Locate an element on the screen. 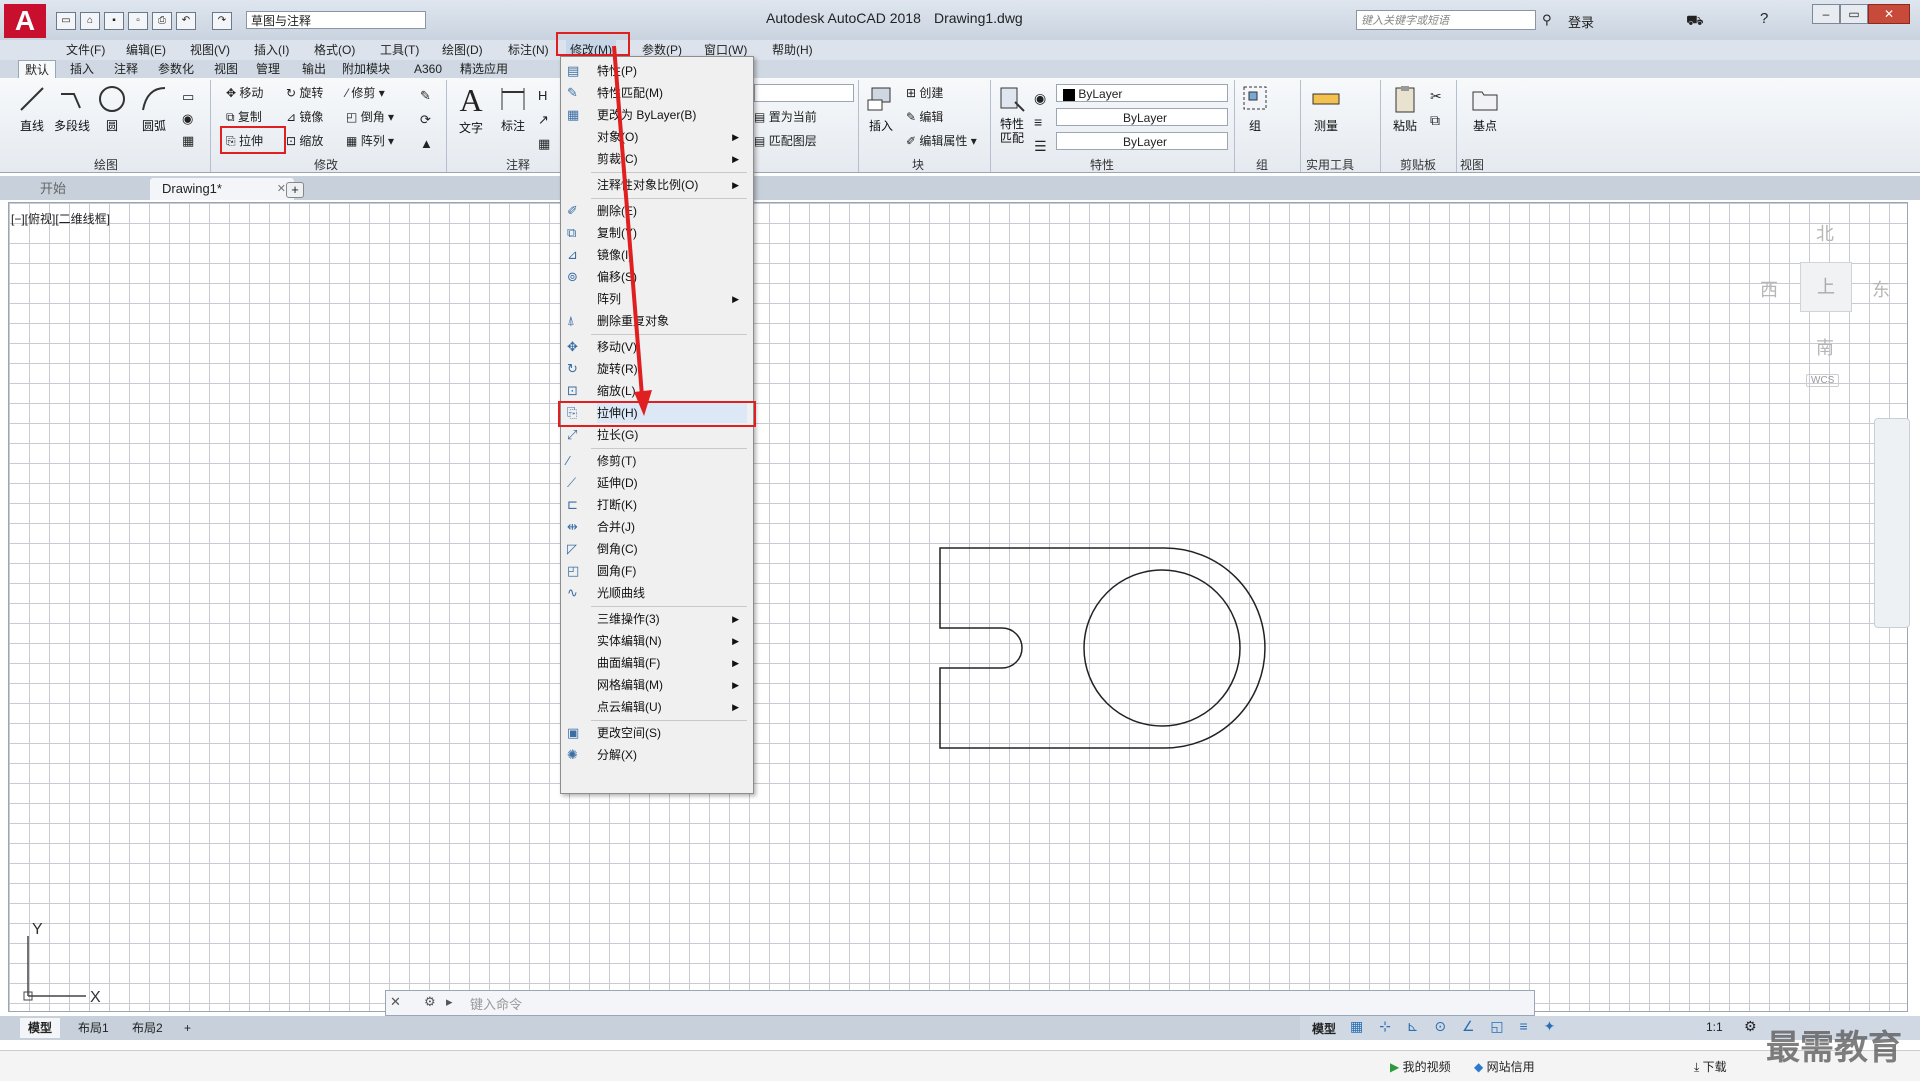 The width and height of the screenshot is (1920, 1081). model-space-toggle: 模型 is located at coordinates (1324, 1028).